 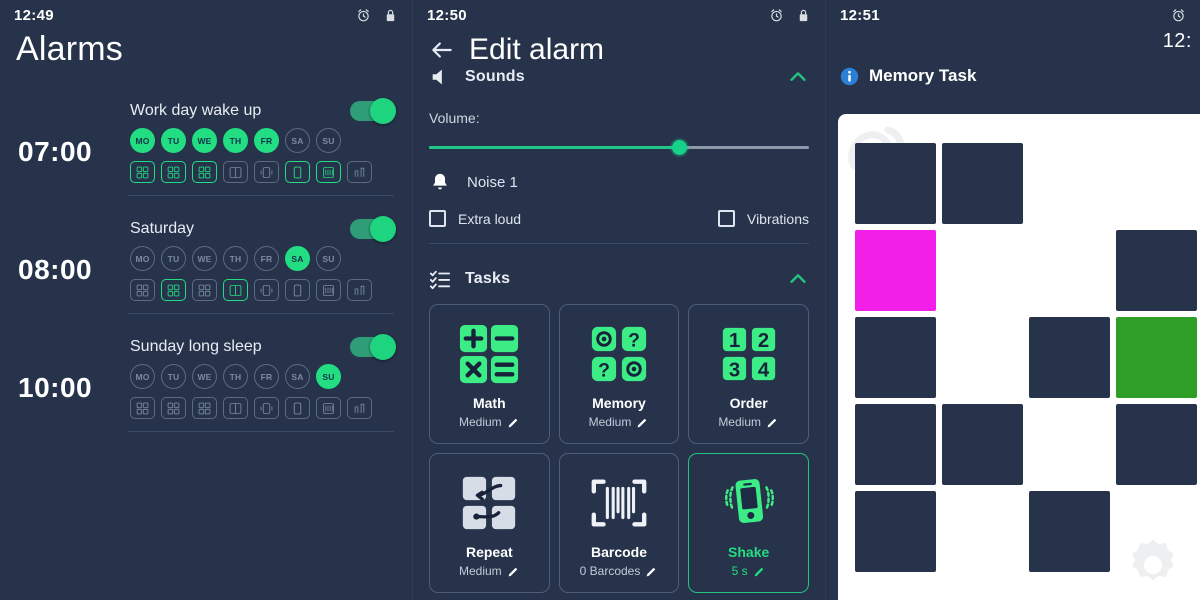 I want to click on task-card-barcode: Barcode 0 Barcodes, so click(x=619, y=523).